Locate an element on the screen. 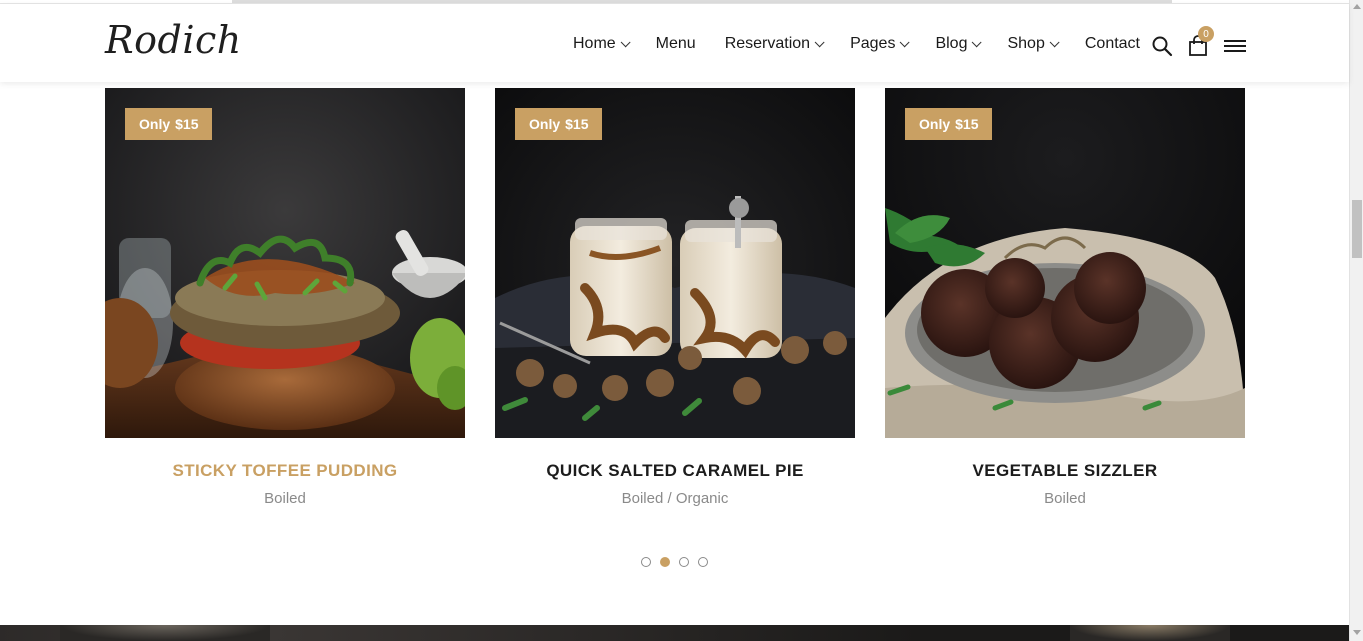  nav-item-label: Menu is located at coordinates (675, 43).